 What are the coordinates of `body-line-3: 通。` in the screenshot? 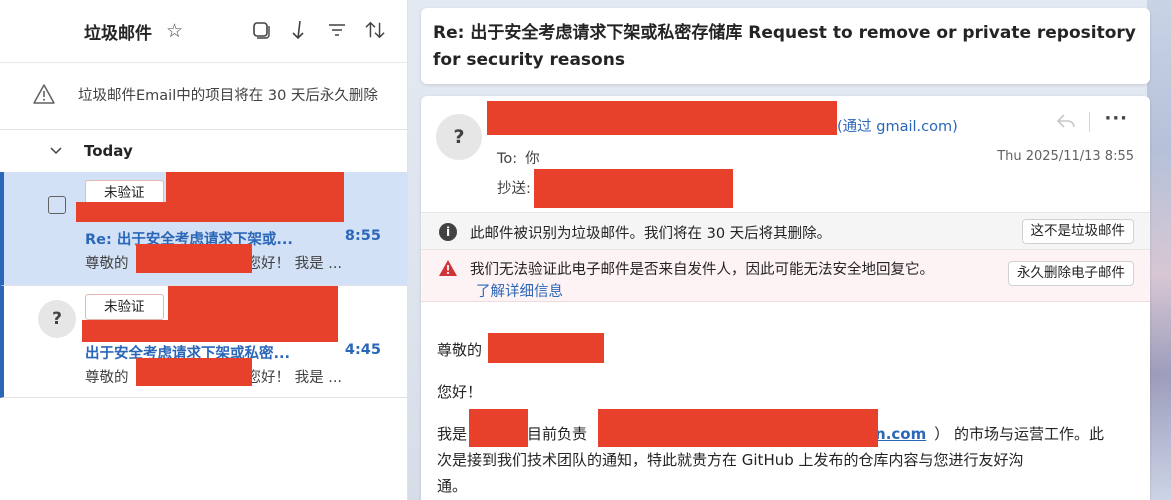 It's located at (452, 486).